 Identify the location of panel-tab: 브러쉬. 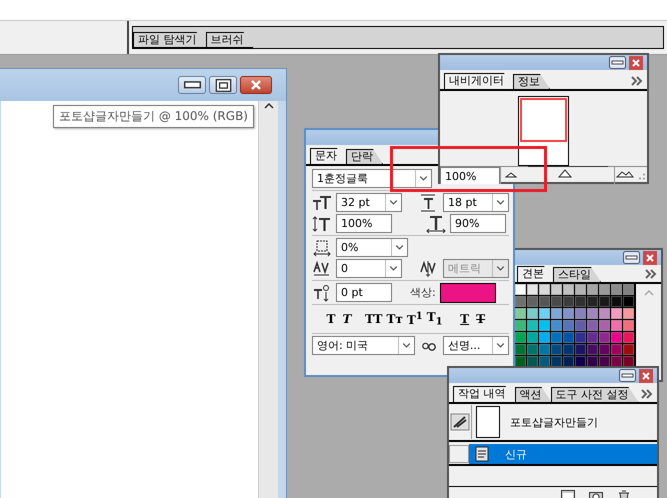
(230, 39).